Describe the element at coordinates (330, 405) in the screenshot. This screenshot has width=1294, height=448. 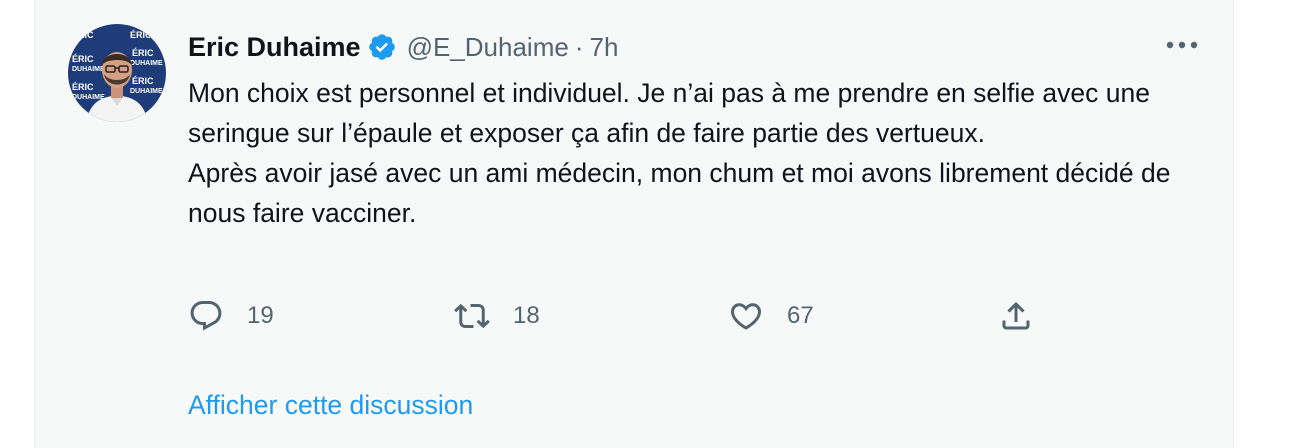
I see `show-thread-link: Afficher cette discussion` at that location.